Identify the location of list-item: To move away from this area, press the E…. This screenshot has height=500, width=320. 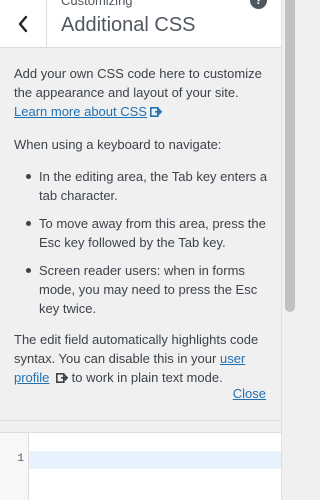
(150, 233).